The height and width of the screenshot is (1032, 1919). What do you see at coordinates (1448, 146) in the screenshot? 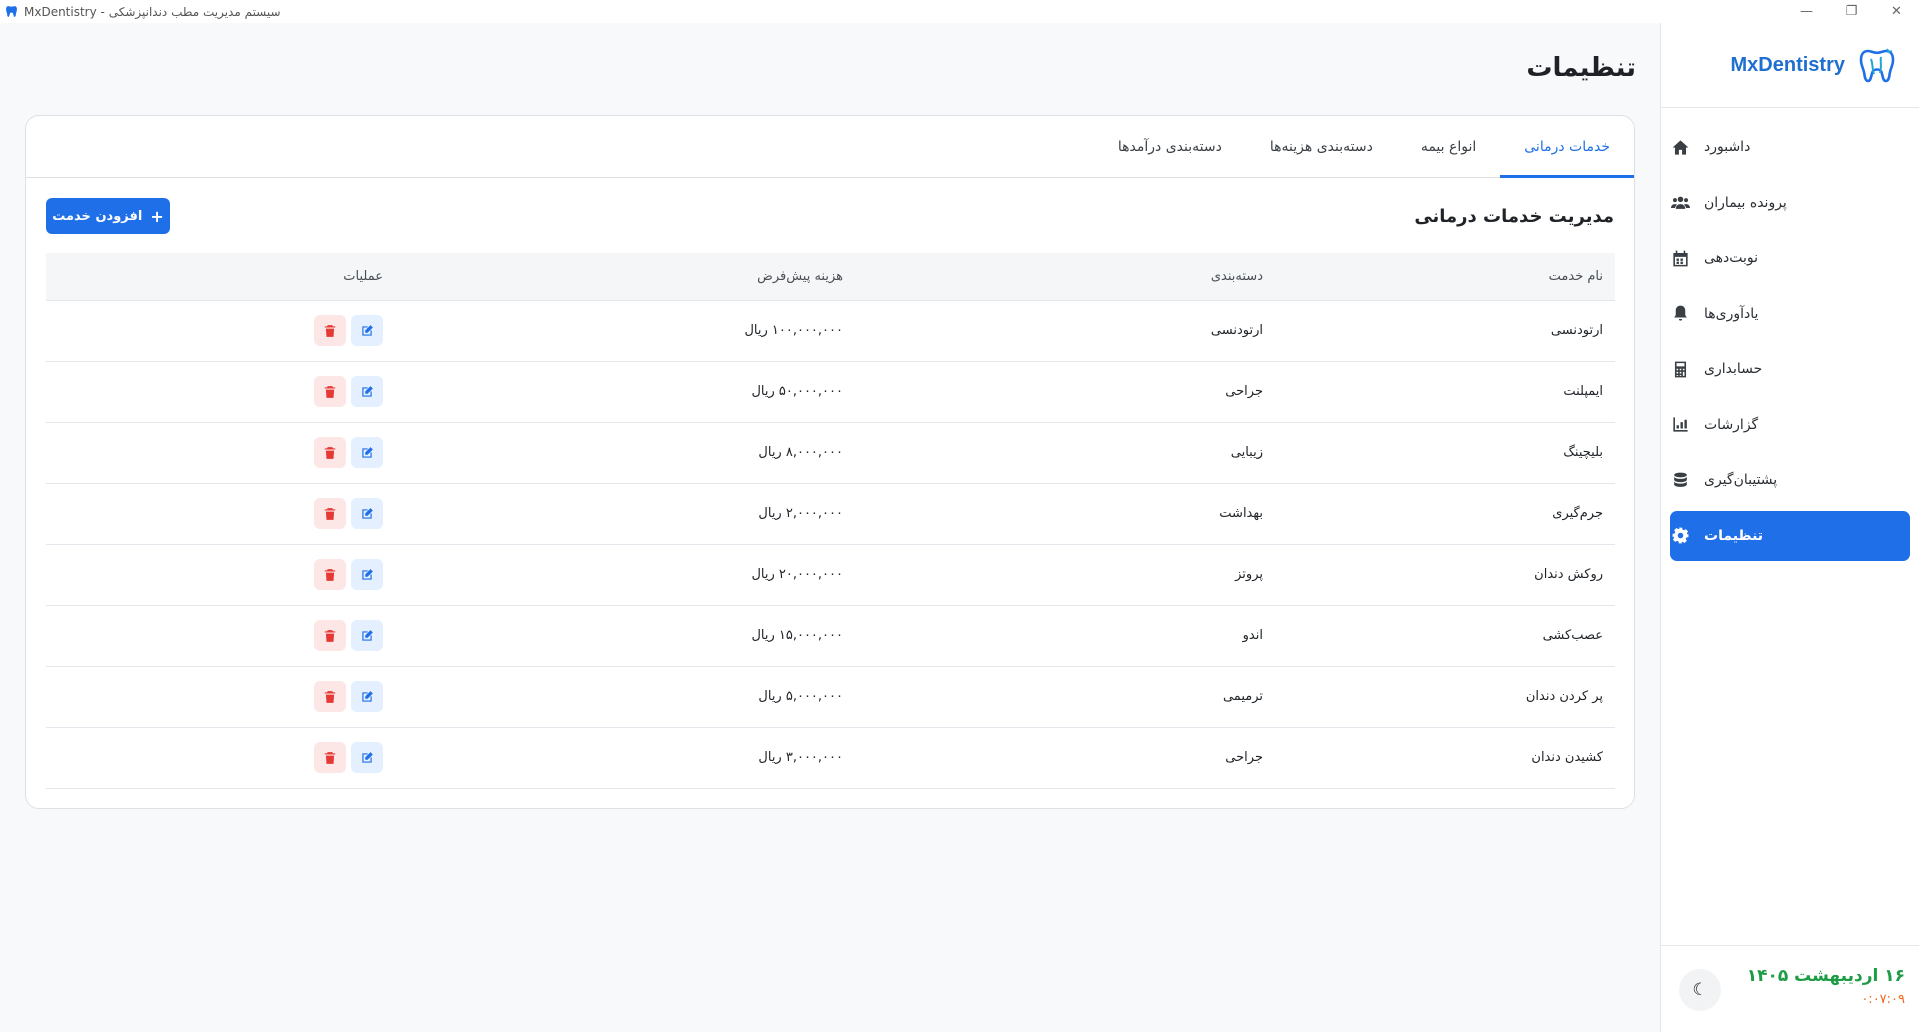
I see `tab-insurance-types: انواع بیمه` at bounding box center [1448, 146].